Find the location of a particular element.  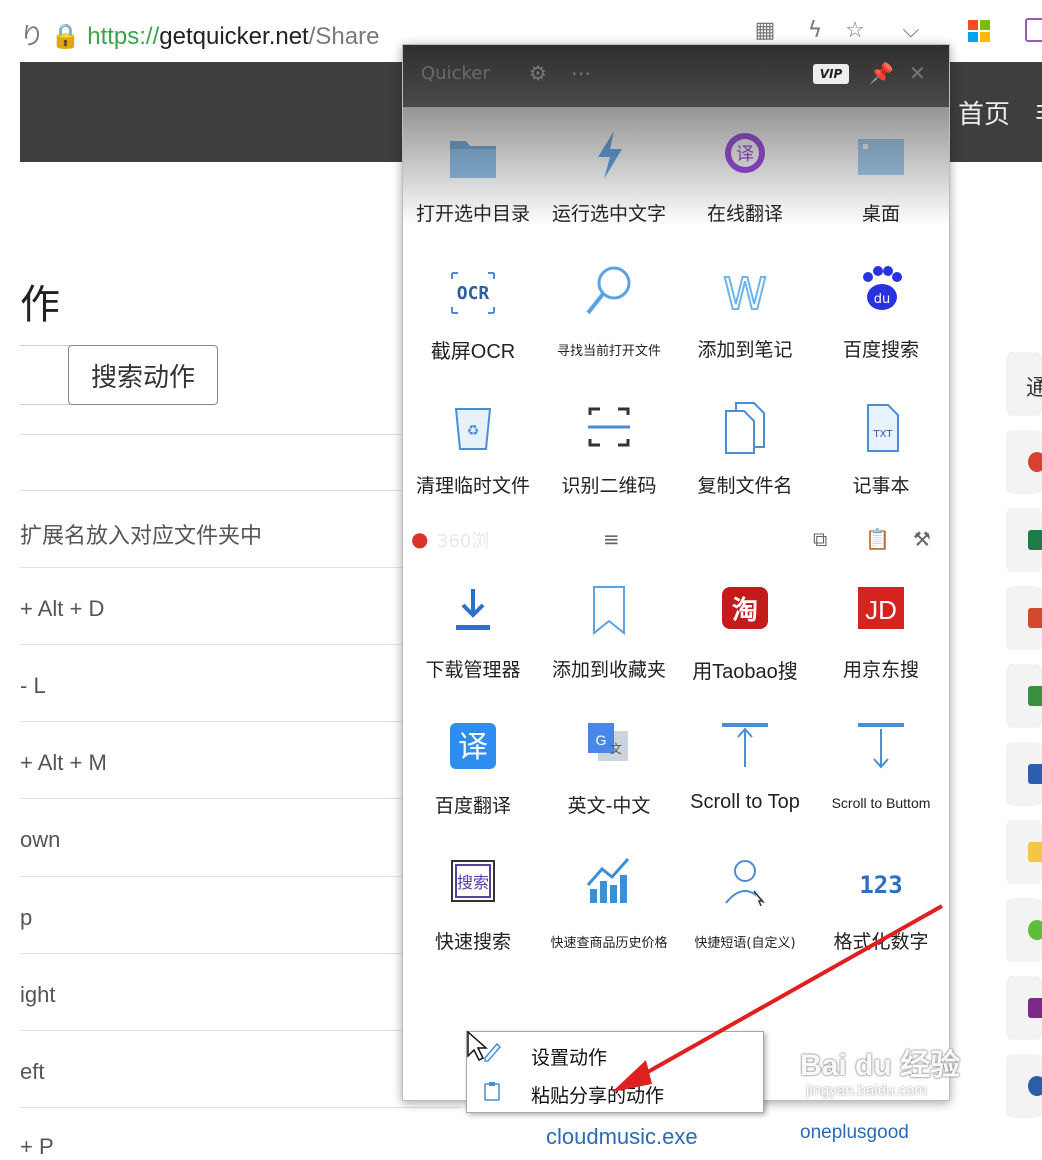

url-host: getquicker.net is located at coordinates (234, 36).